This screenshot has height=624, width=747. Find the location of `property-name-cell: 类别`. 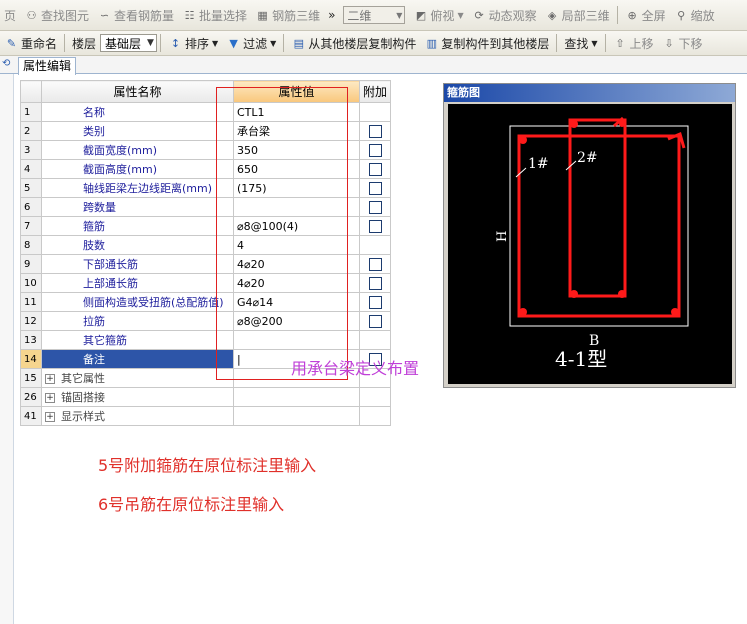

property-name-cell: 类别 is located at coordinates (137, 131).